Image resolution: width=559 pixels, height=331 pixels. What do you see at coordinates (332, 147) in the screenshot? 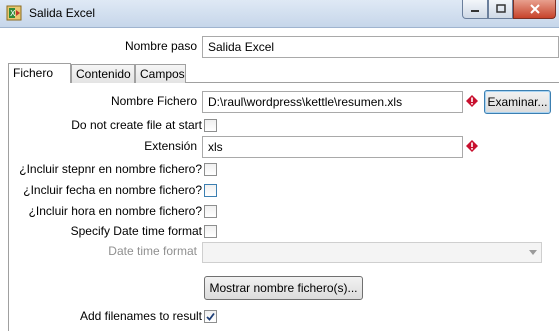
I see `extension-input: xls` at bounding box center [332, 147].